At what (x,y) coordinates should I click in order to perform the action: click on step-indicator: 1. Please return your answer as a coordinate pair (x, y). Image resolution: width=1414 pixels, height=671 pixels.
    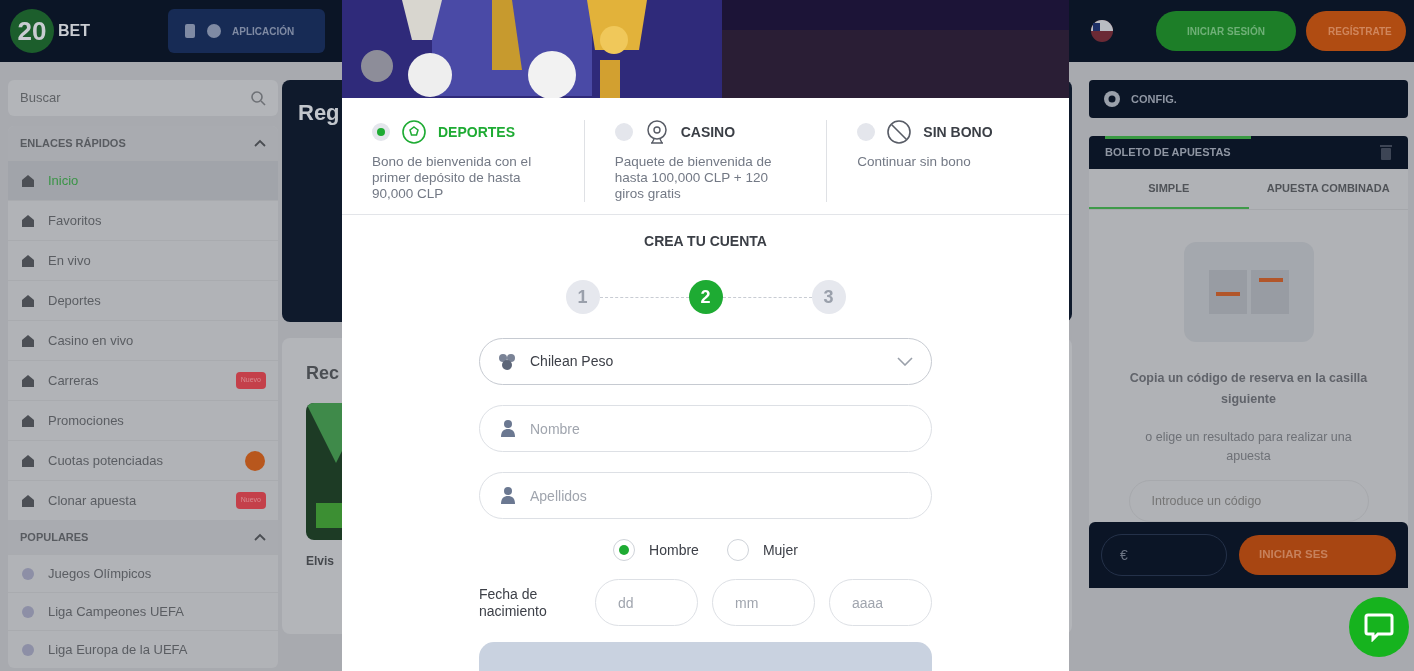
    Looking at the image, I should click on (582, 297).